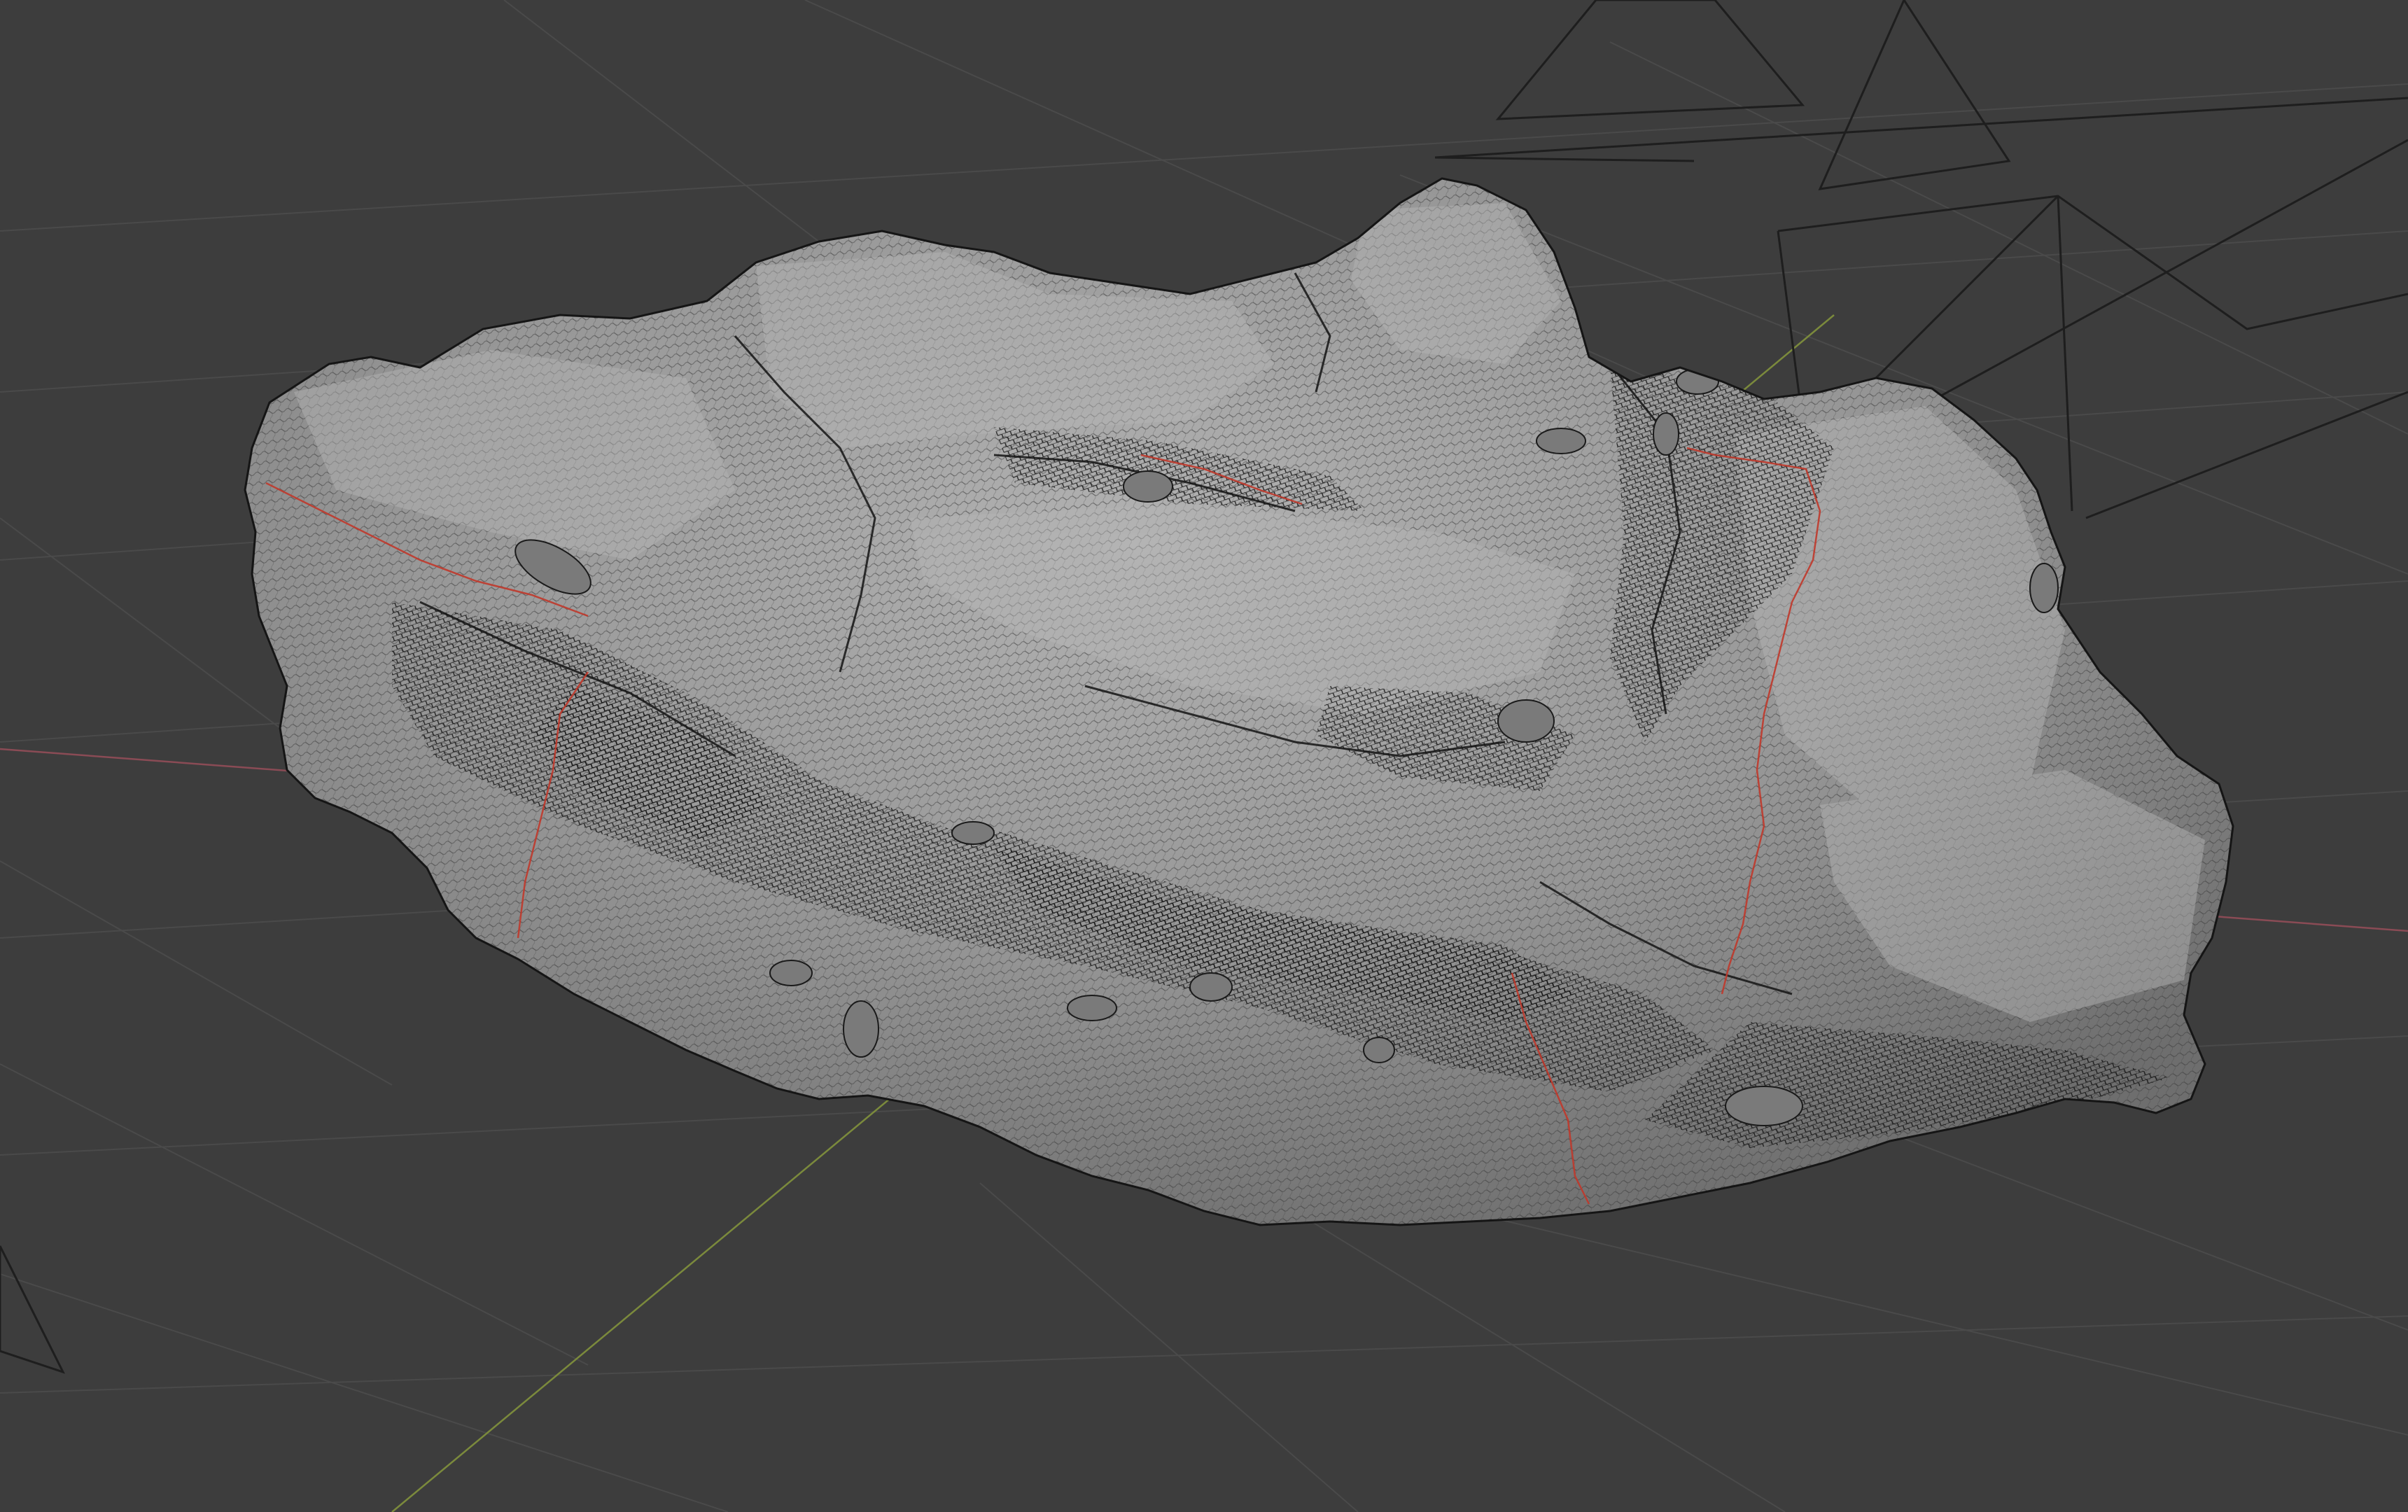 The image size is (2408, 1512). Describe the element at coordinates (32, 1309) in the screenshot. I see `light-icon` at that location.